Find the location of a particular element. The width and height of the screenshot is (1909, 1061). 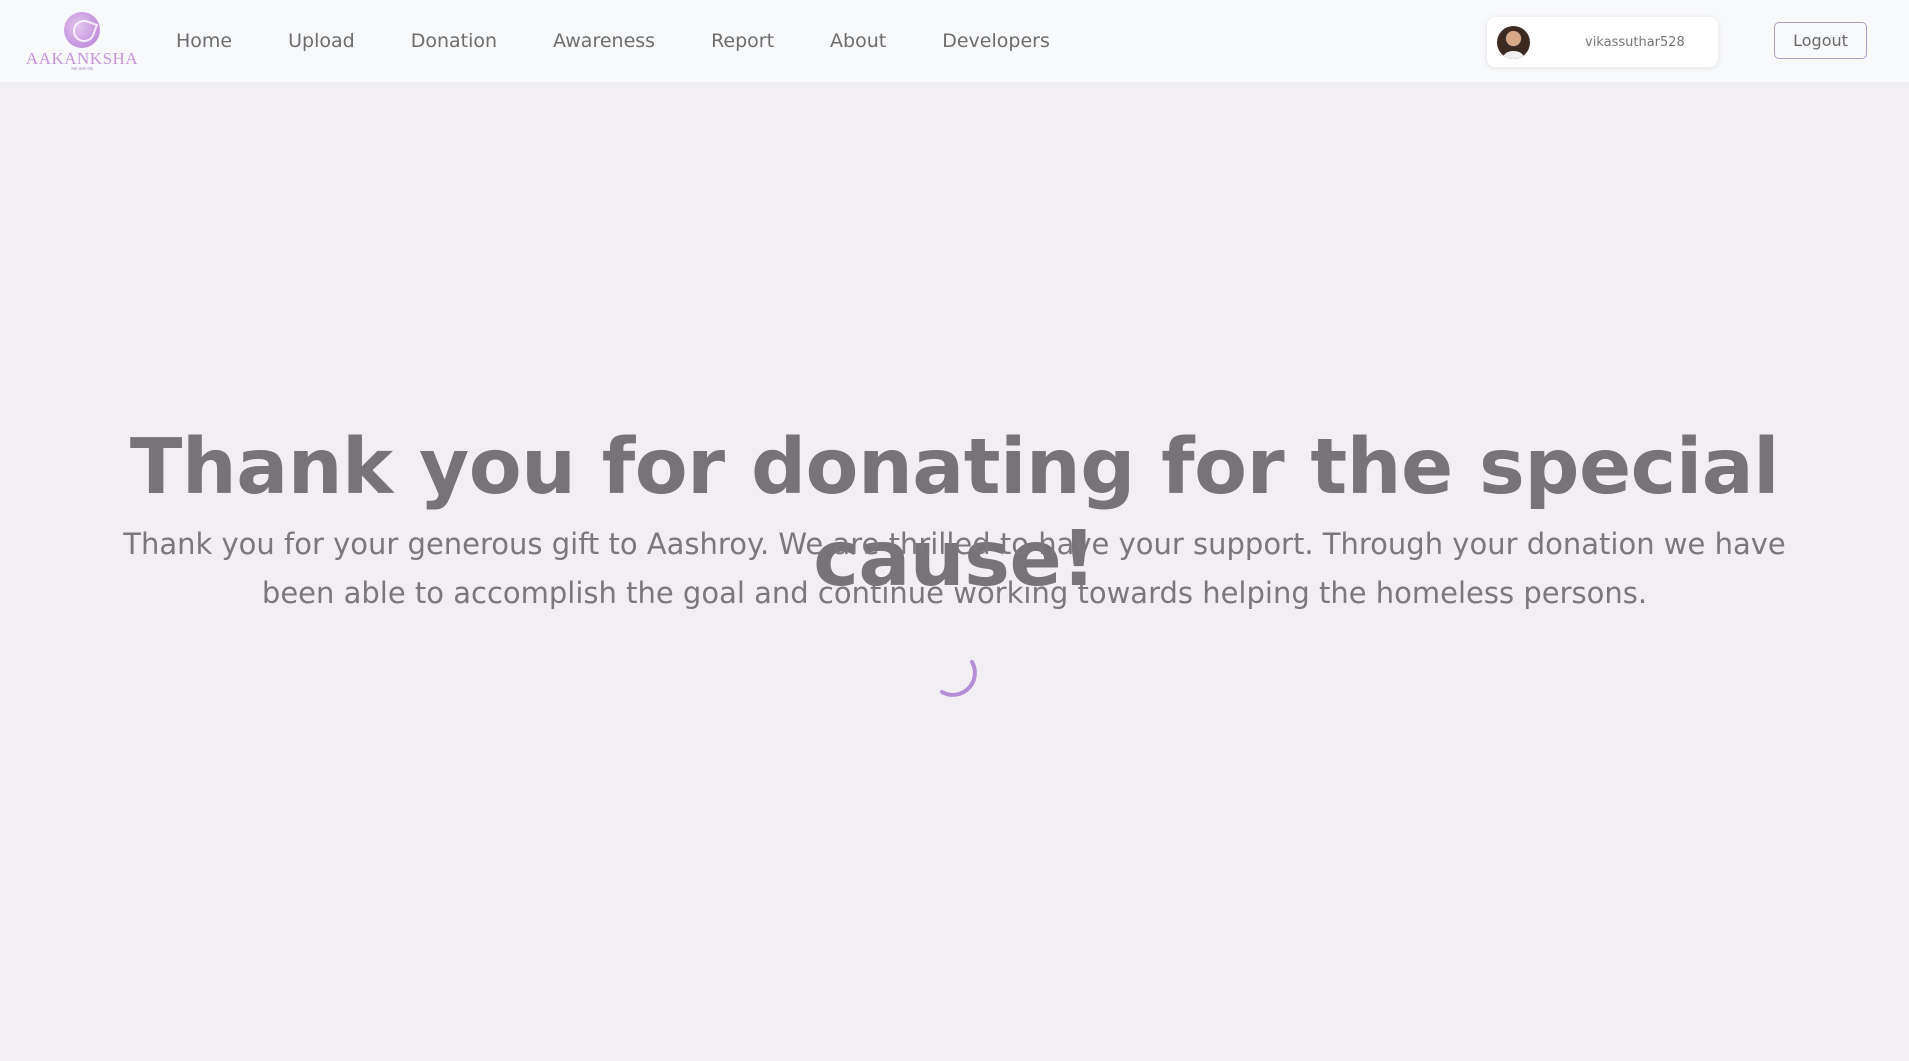

nav-link-about: About is located at coordinates (858, 41).